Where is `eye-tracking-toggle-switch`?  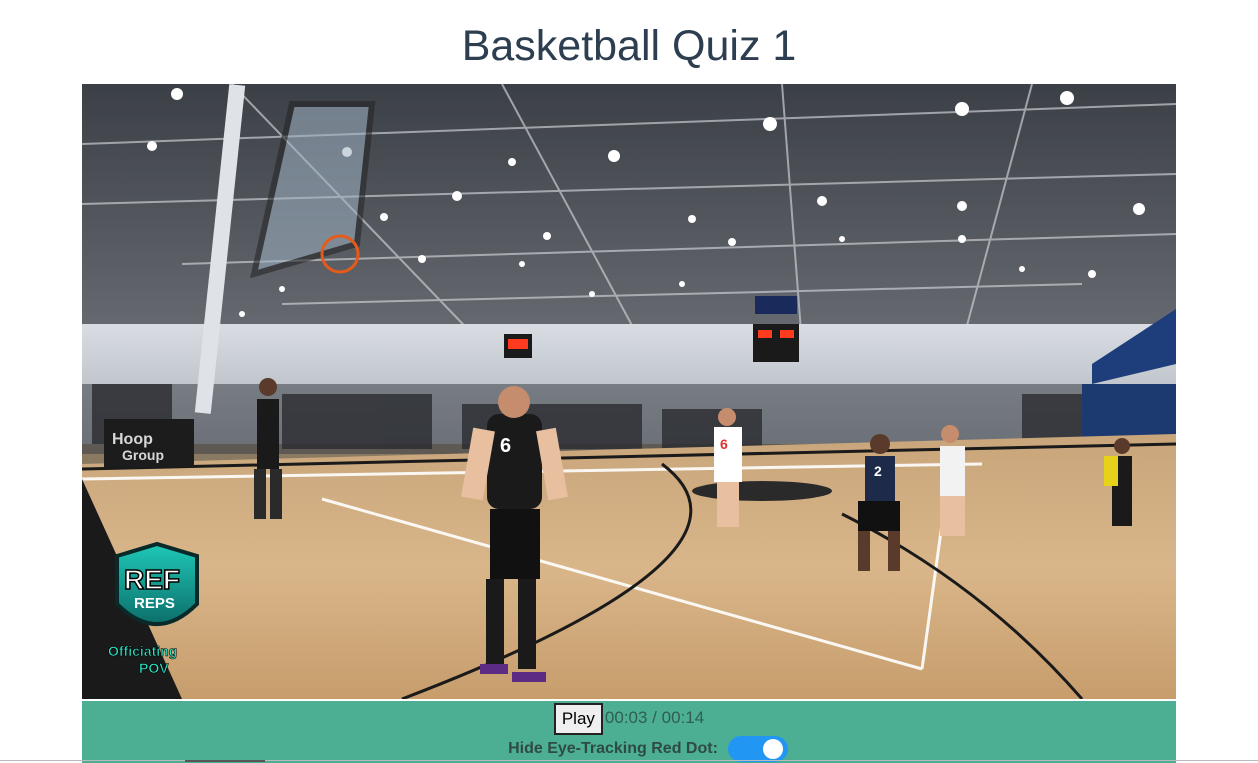 eye-tracking-toggle-switch is located at coordinates (757, 749).